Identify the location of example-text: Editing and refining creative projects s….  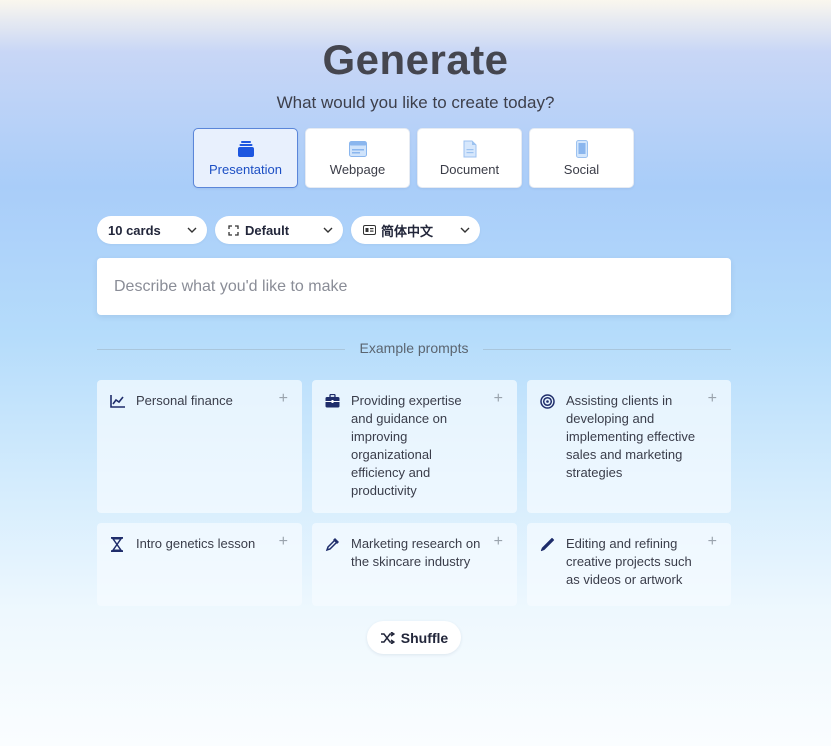
(629, 561).